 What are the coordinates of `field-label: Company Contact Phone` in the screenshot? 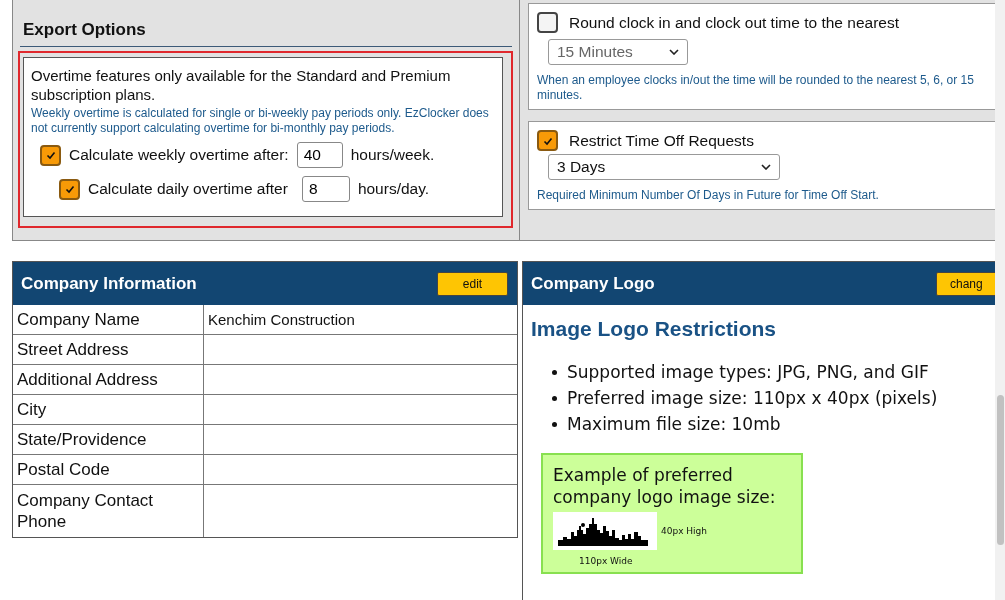 It's located at (108, 510).